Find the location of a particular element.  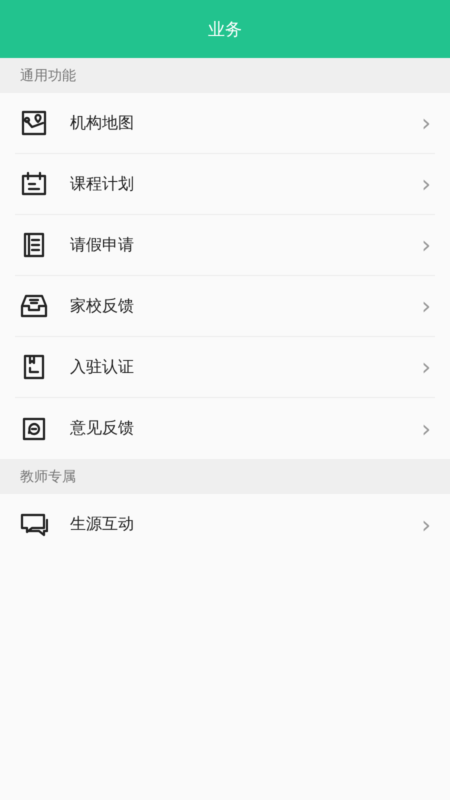

section-title: 教师专属 is located at coordinates (48, 477).